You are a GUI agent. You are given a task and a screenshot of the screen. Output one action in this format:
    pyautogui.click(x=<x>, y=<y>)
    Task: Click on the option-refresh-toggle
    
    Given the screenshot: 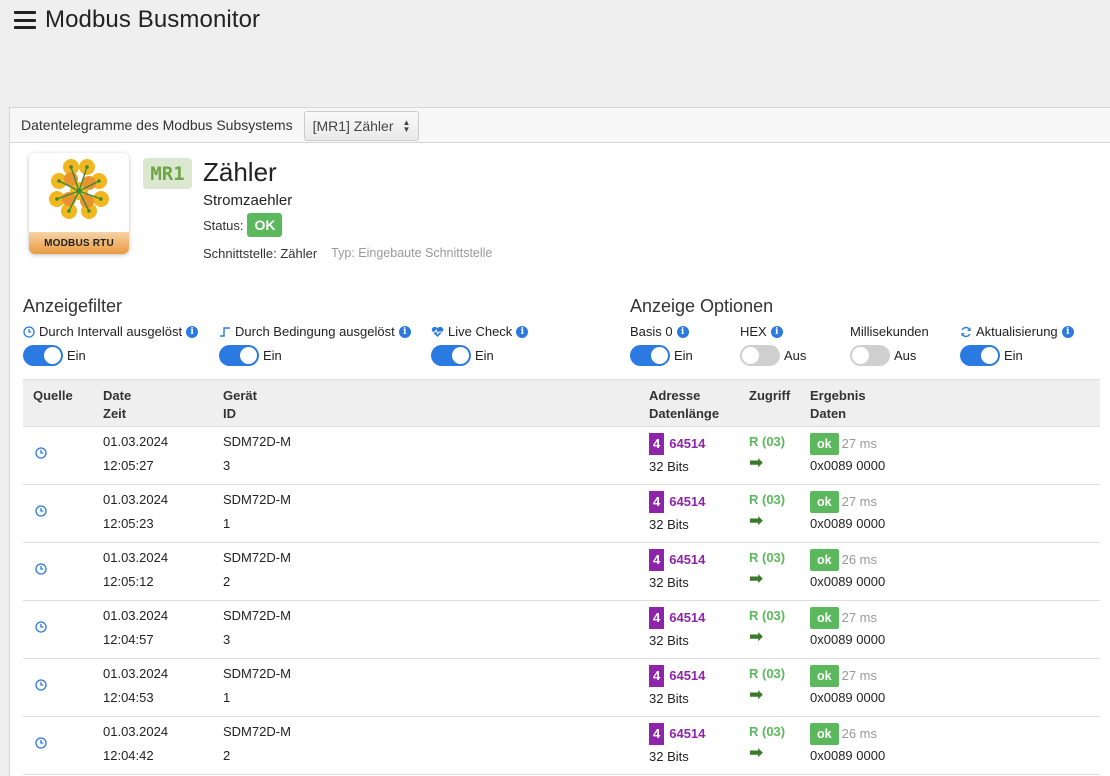 What is the action you would take?
    pyautogui.click(x=980, y=355)
    